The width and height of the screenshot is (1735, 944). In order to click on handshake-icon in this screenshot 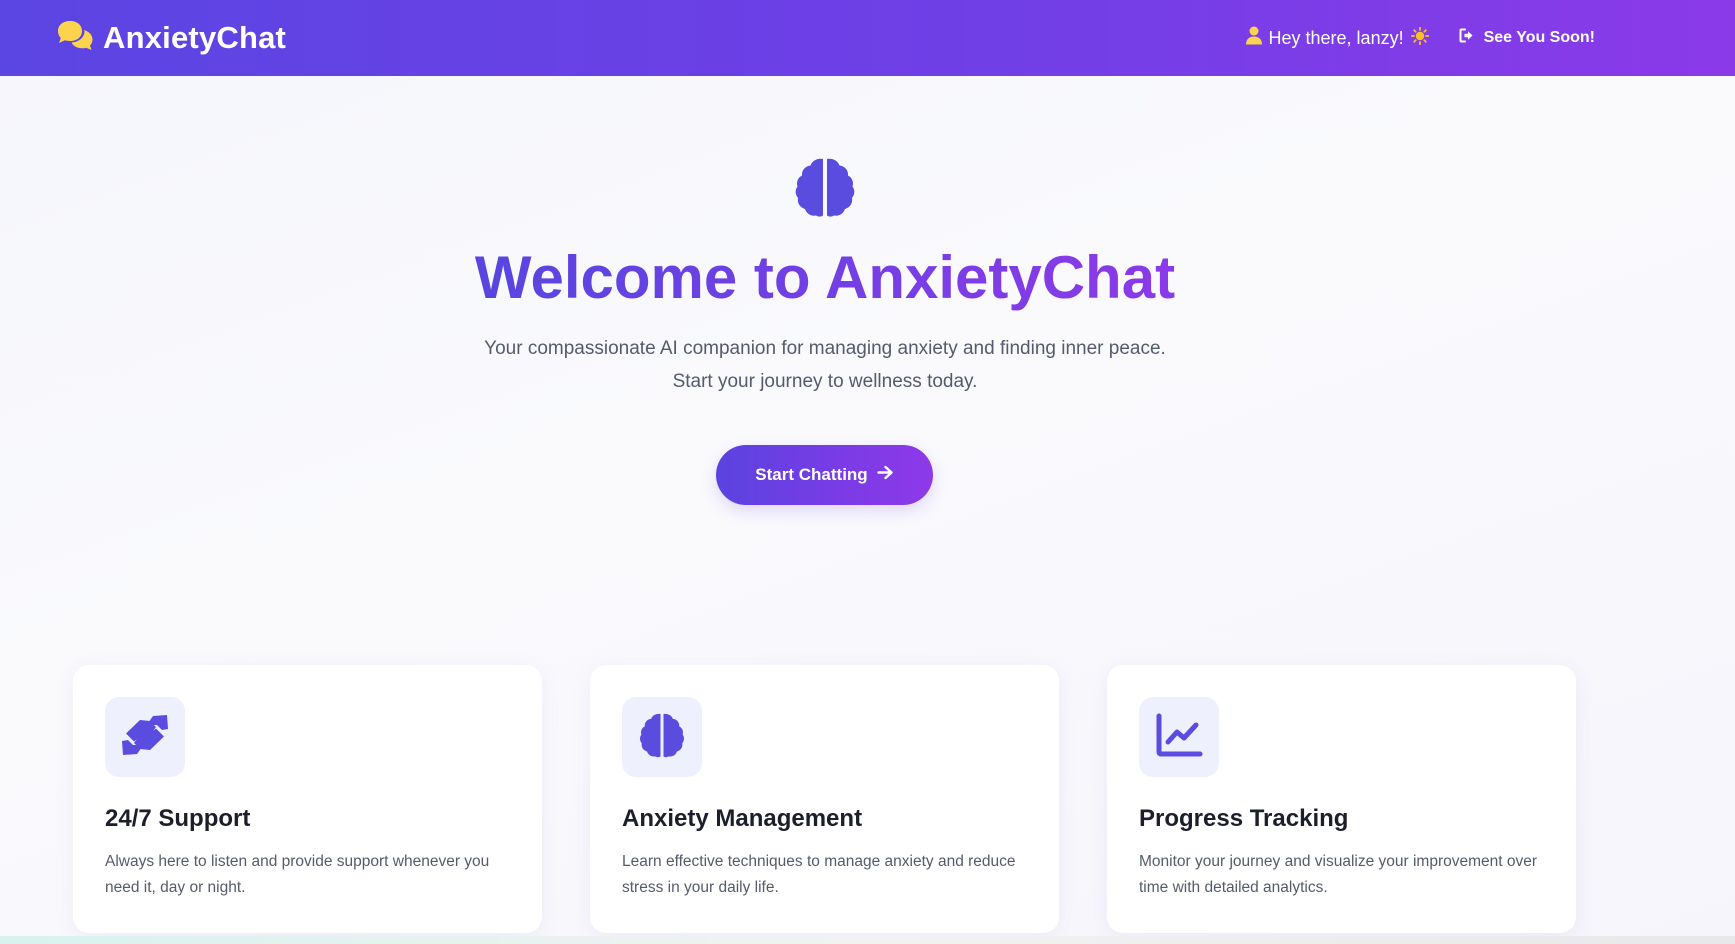, I will do `click(145, 737)`.